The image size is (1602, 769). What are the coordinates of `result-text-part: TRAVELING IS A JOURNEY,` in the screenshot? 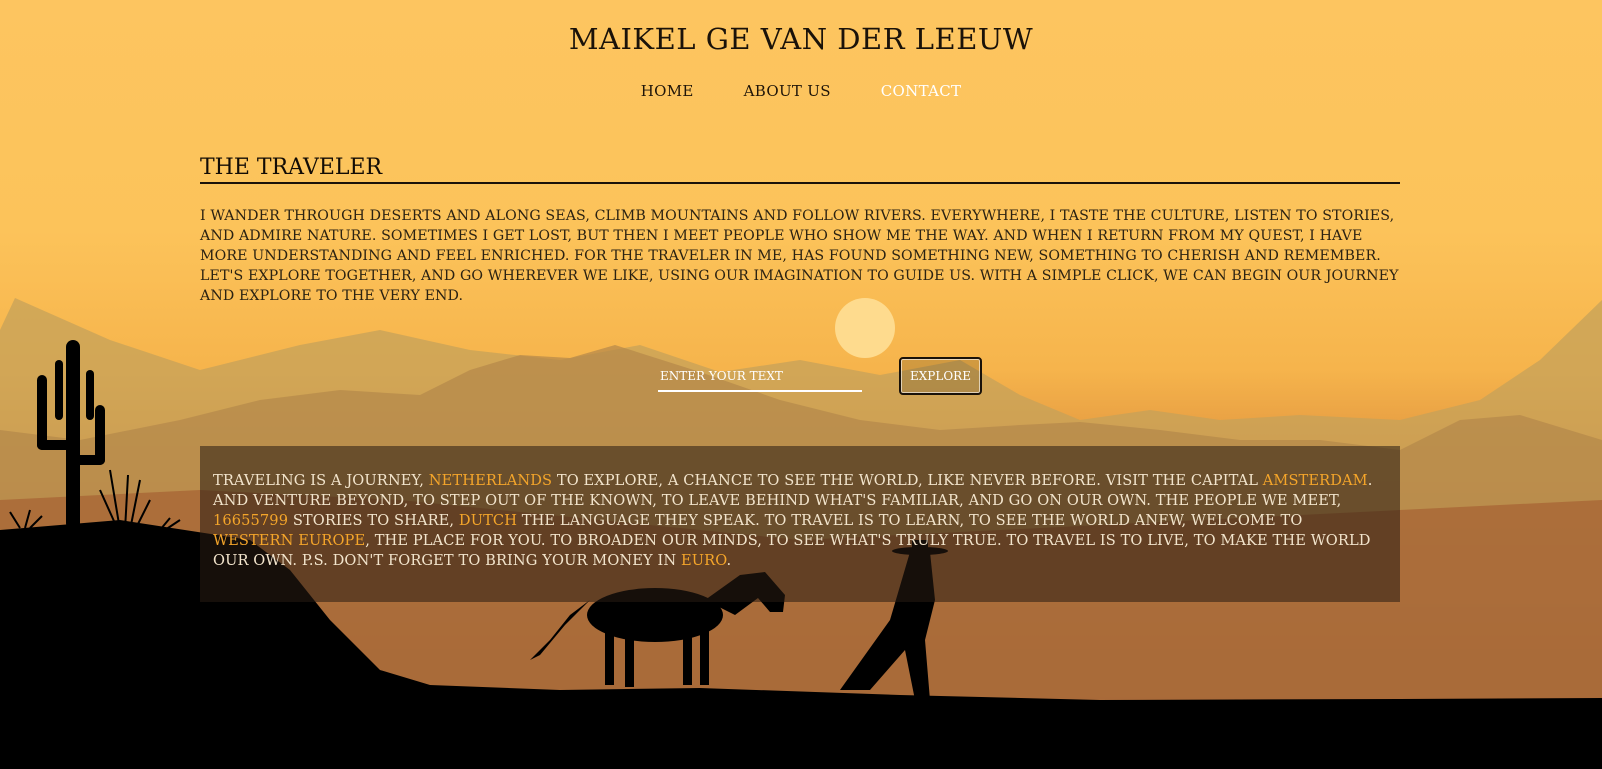 It's located at (321, 480).